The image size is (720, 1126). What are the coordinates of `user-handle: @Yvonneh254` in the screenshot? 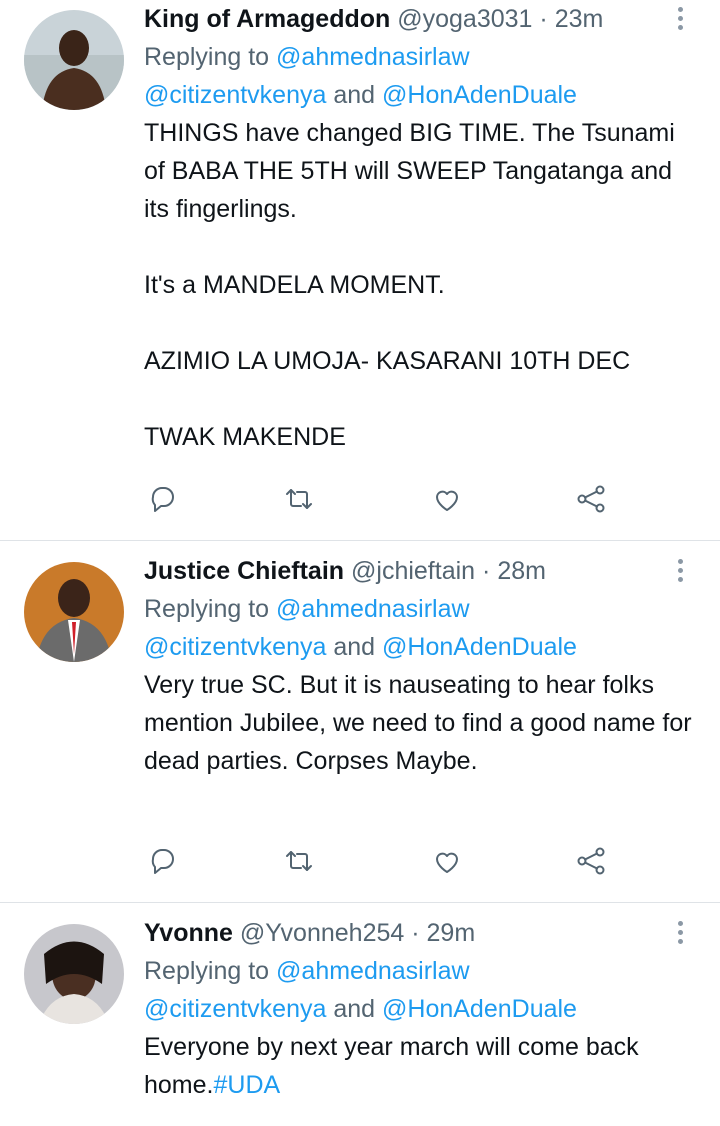 It's located at (322, 933).